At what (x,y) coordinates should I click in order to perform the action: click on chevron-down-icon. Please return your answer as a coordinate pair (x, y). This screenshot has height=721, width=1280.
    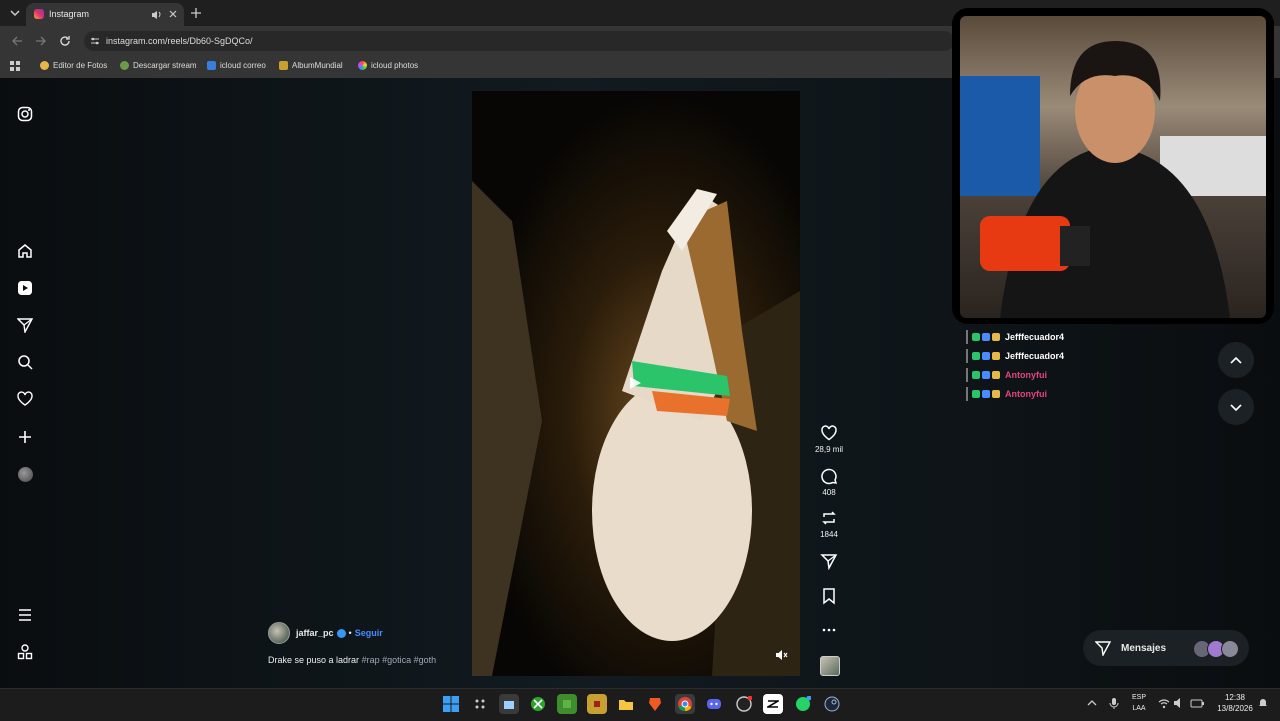
    Looking at the image, I should click on (1236, 408).